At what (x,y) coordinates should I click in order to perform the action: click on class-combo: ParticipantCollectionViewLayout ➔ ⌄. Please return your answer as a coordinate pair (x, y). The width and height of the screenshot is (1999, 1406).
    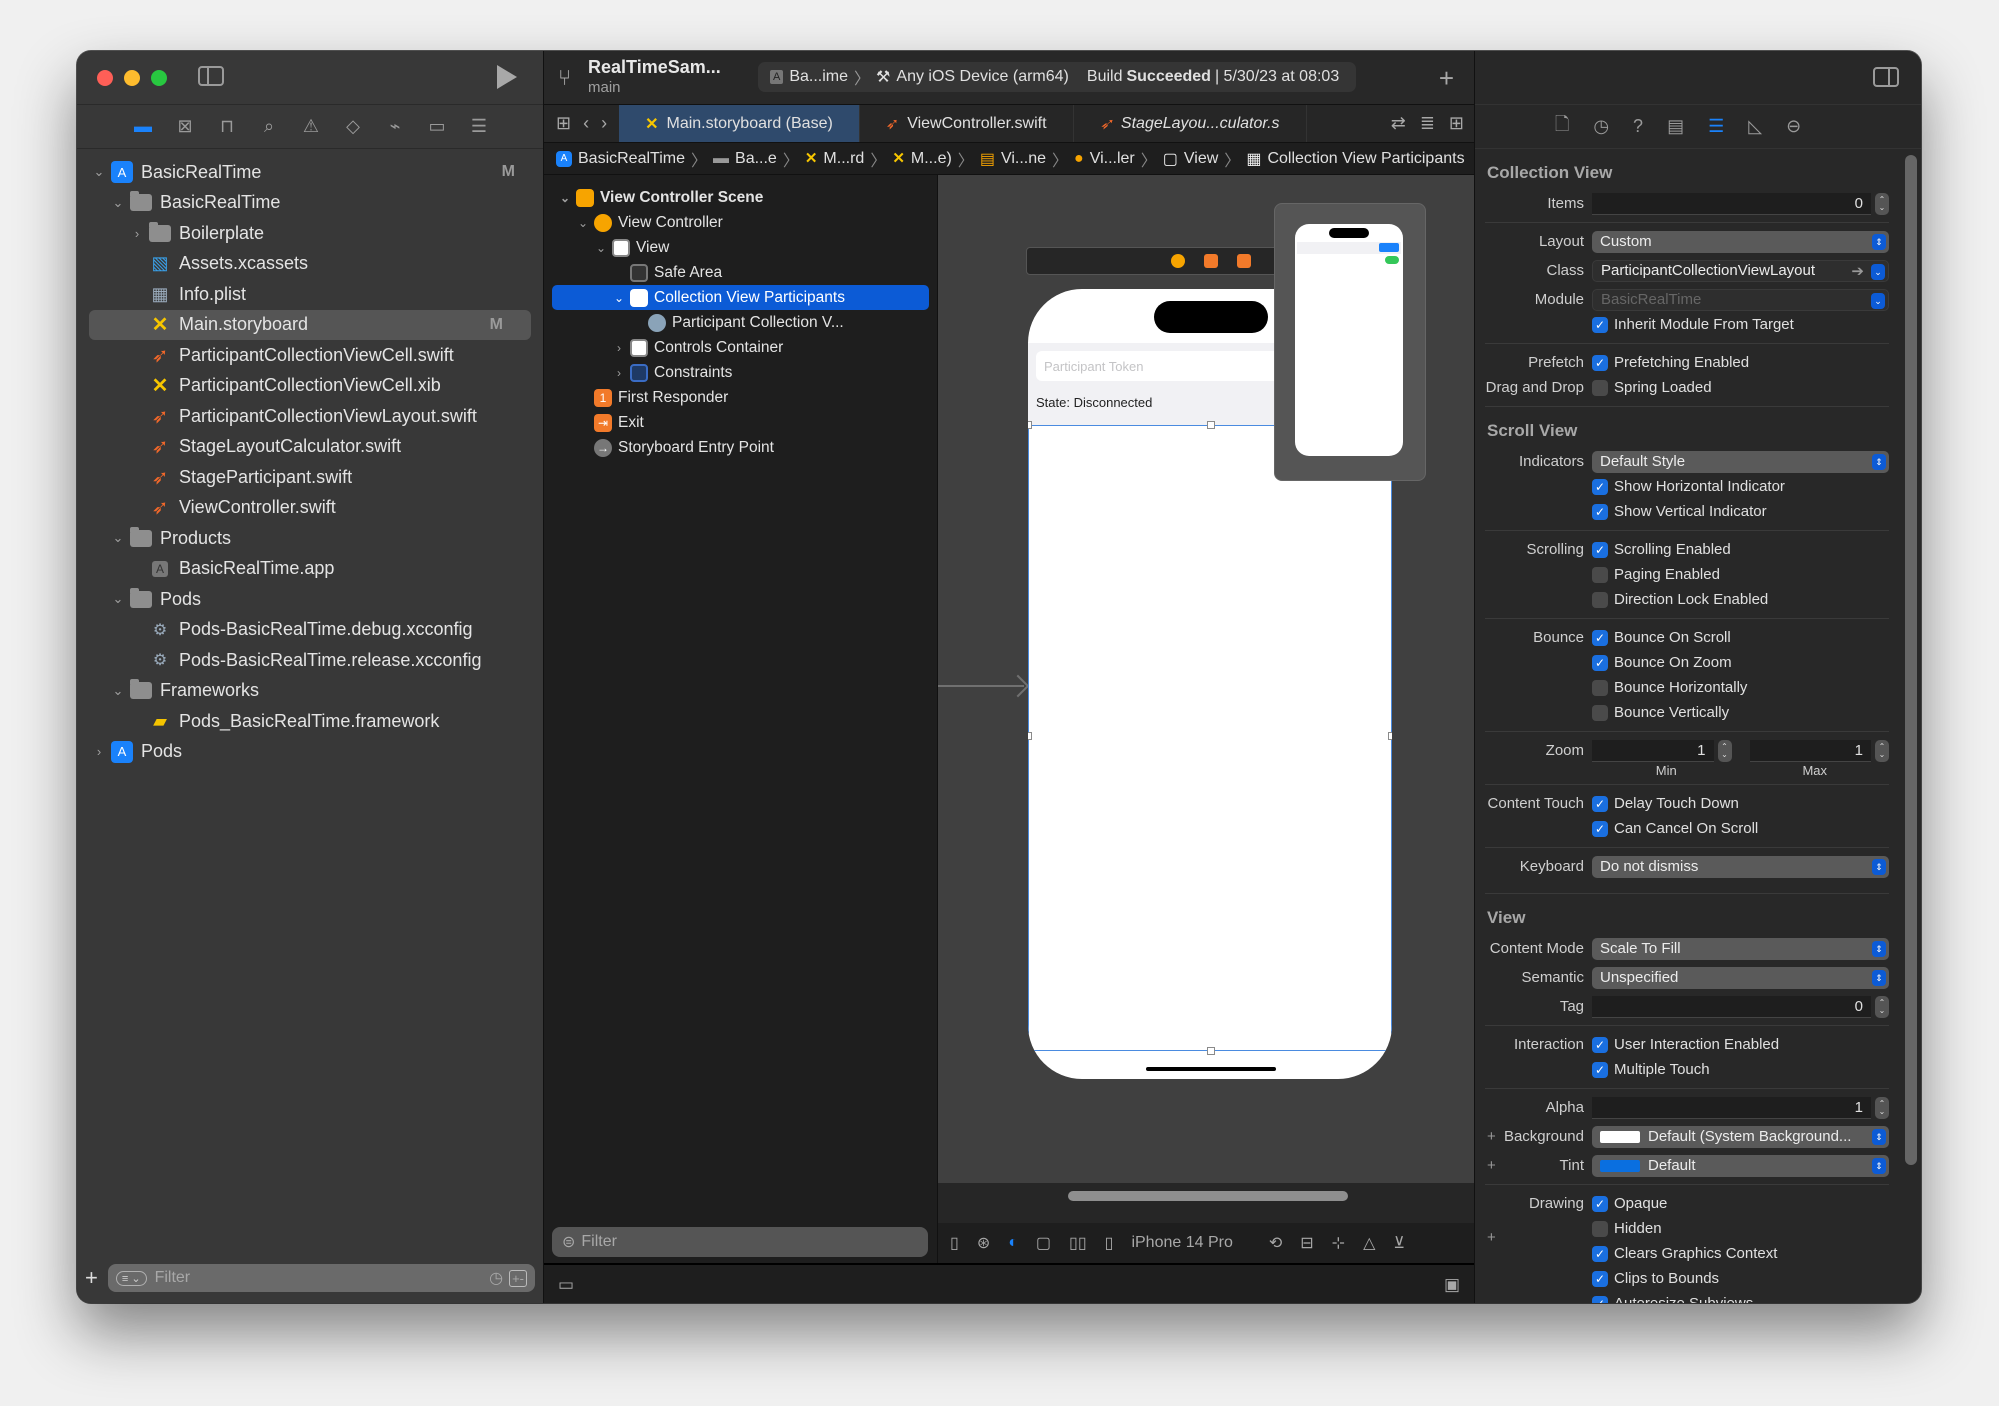
    Looking at the image, I should click on (1740, 270).